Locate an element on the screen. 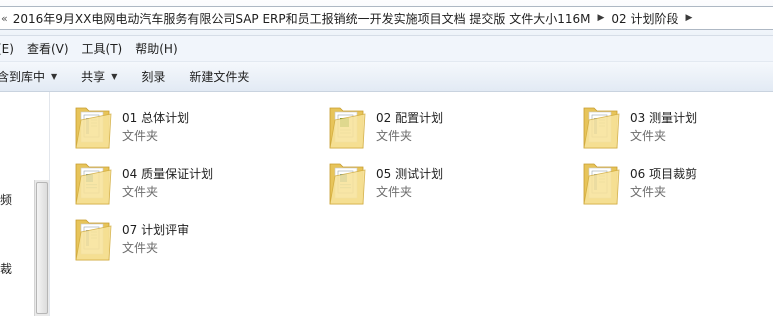 The height and width of the screenshot is (316, 773). breadcrumb-current: 02 计划阶段 is located at coordinates (644, 18).